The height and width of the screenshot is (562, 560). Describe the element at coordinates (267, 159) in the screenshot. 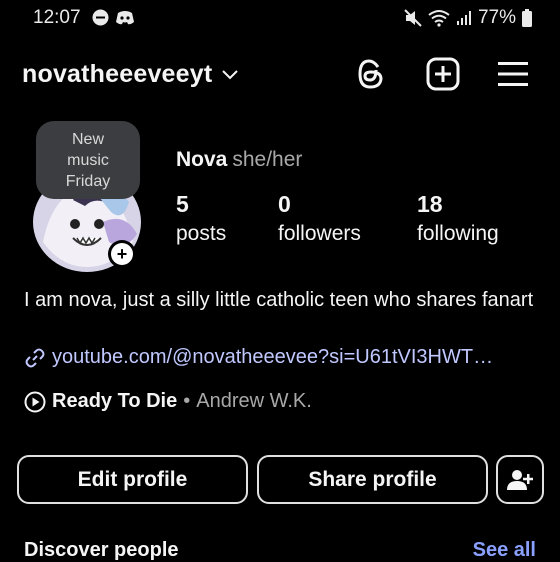

I see `pronouns: she/her` at that location.